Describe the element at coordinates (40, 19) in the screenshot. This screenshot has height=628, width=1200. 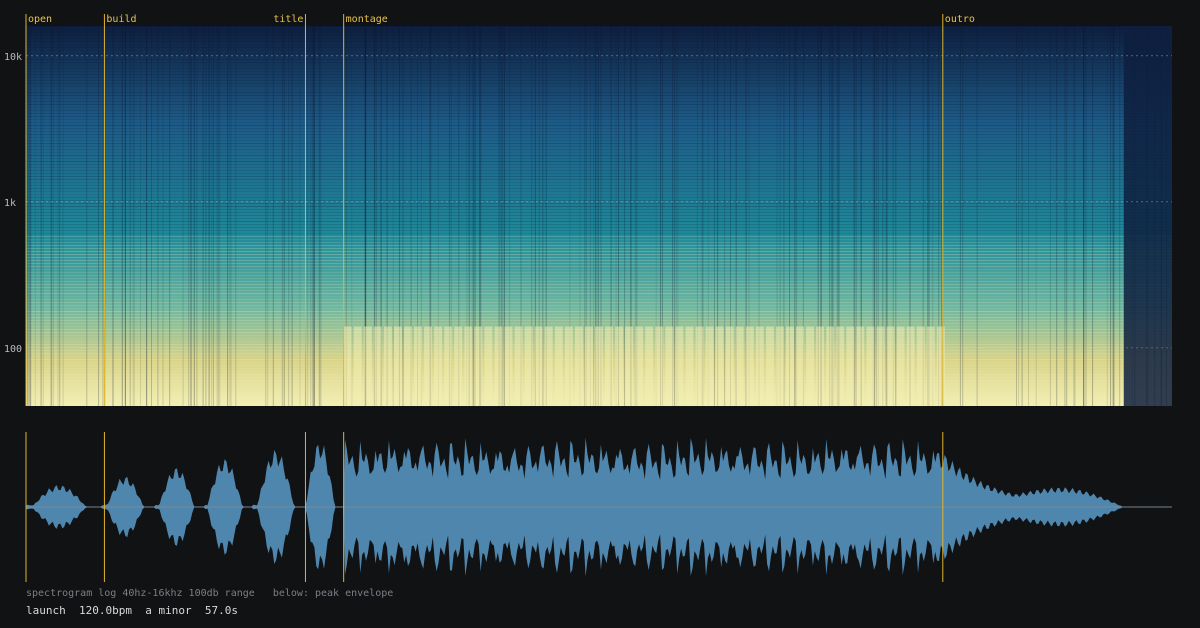
I see `section-label-open: open` at that location.